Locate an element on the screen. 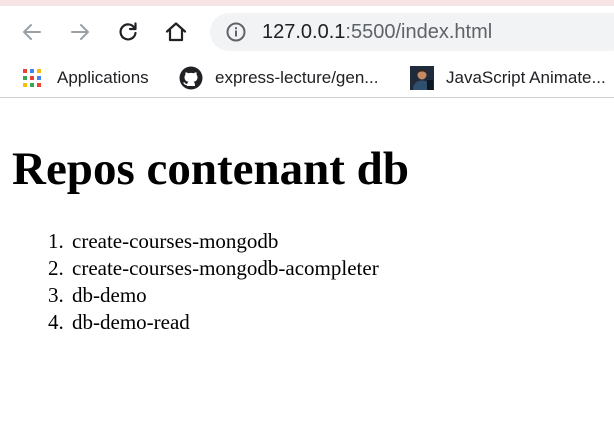 Image resolution: width=614 pixels, height=434 pixels. home-button is located at coordinates (176, 32).